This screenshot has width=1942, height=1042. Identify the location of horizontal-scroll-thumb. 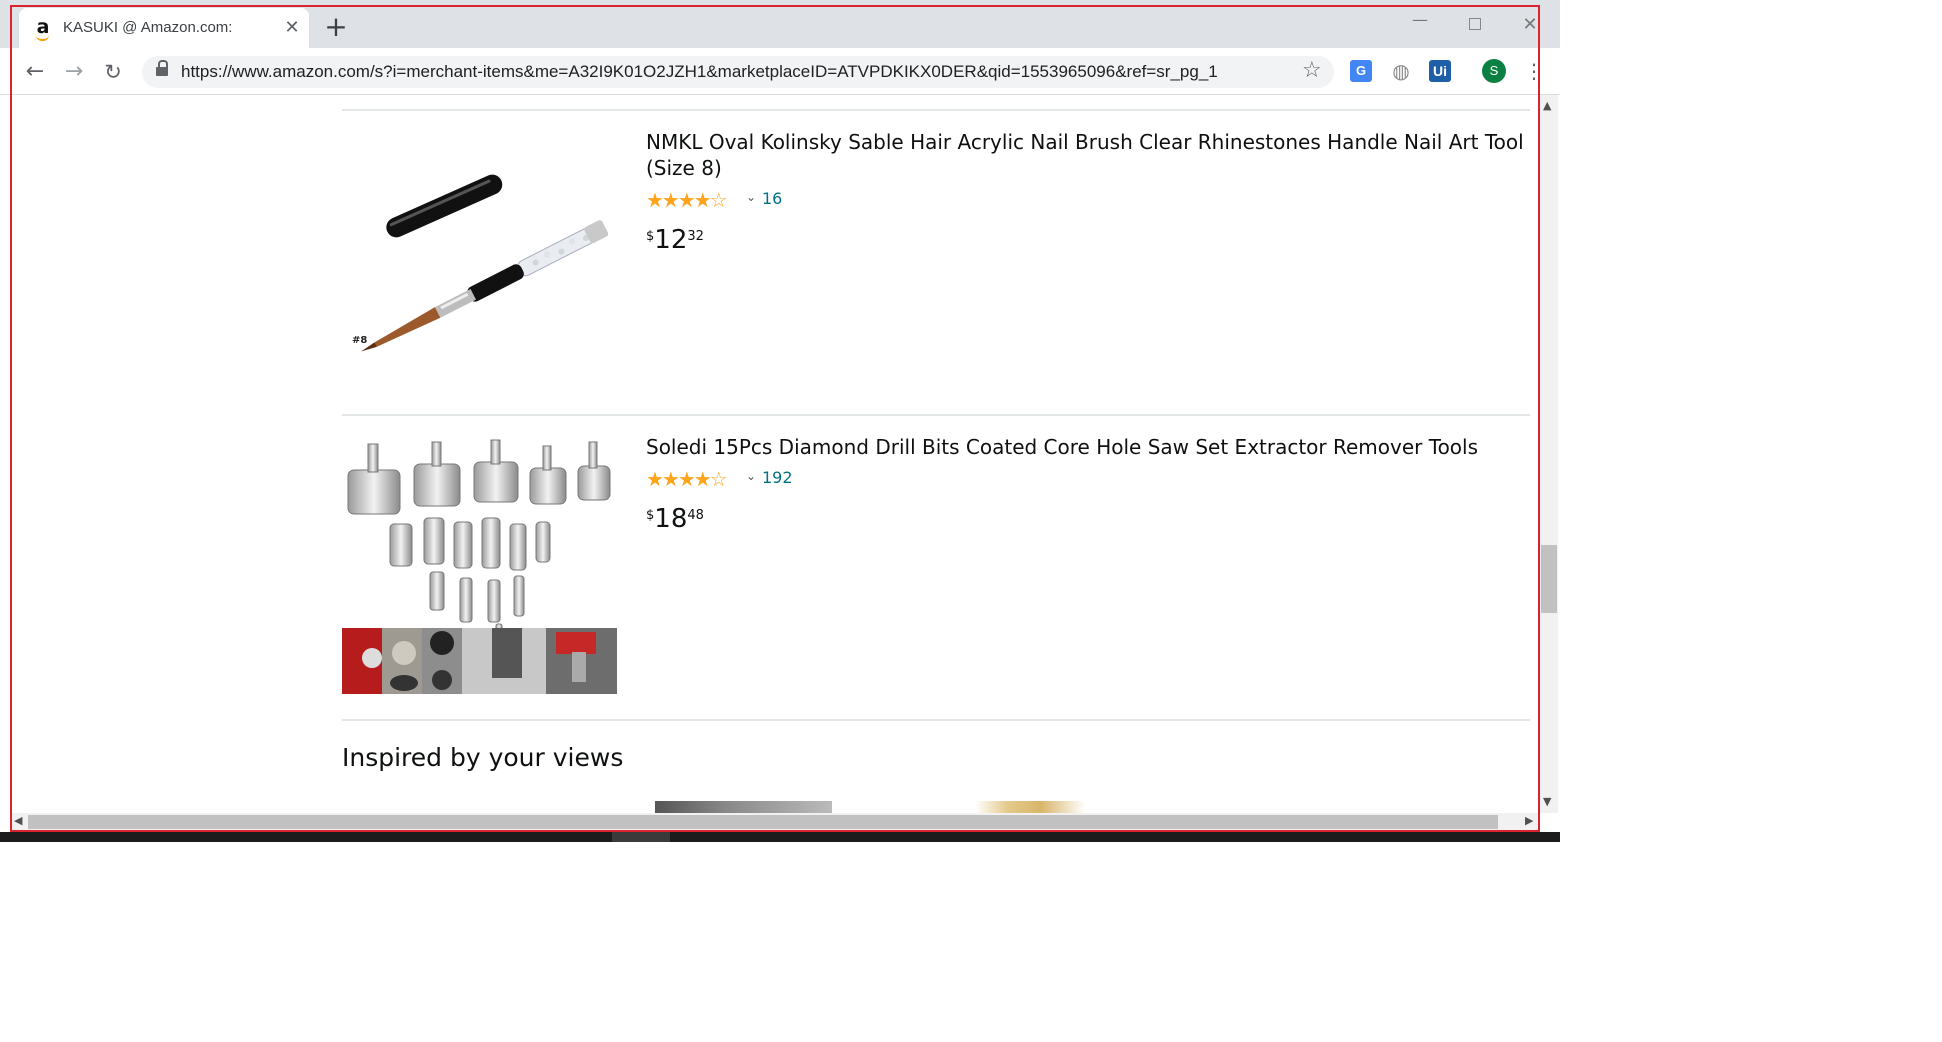
(763, 822).